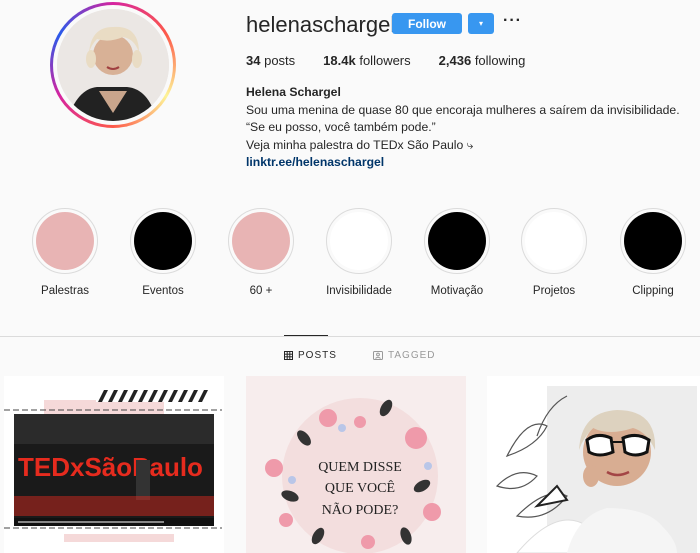 Image resolution: width=700 pixels, height=553 pixels. What do you see at coordinates (65, 291) in the screenshot?
I see `highlight-label: Palestras` at bounding box center [65, 291].